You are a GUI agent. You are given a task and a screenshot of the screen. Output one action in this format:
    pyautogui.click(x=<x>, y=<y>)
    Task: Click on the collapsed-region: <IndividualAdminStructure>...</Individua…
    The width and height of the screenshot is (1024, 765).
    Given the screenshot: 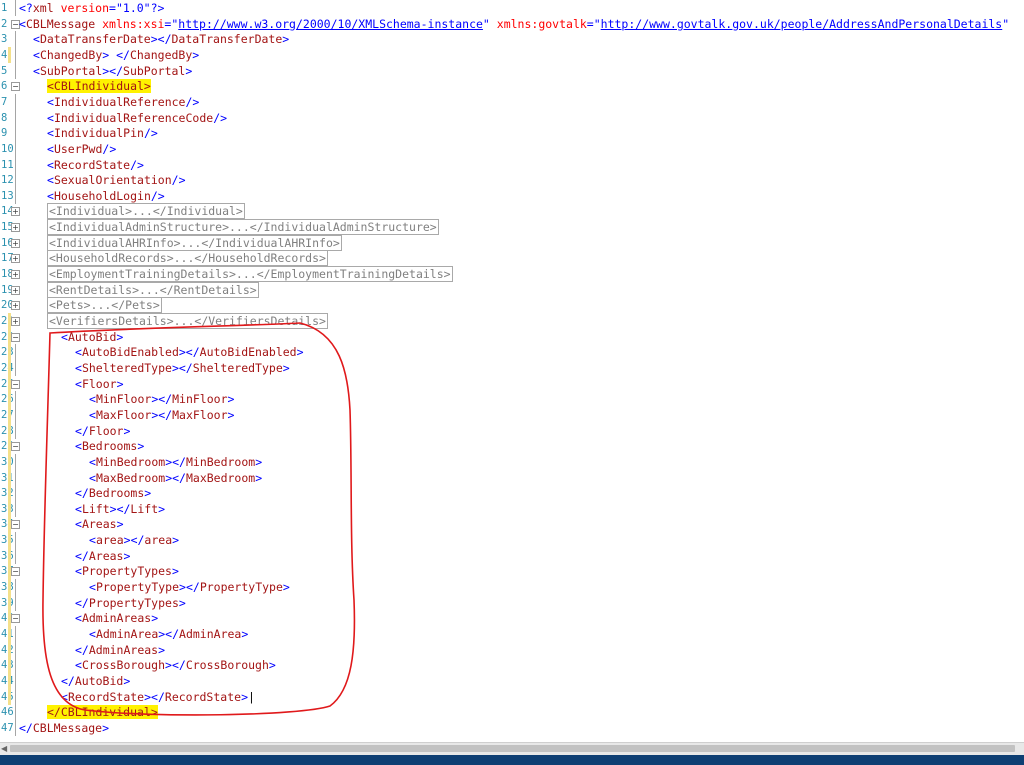 What is the action you would take?
    pyautogui.click(x=243, y=227)
    